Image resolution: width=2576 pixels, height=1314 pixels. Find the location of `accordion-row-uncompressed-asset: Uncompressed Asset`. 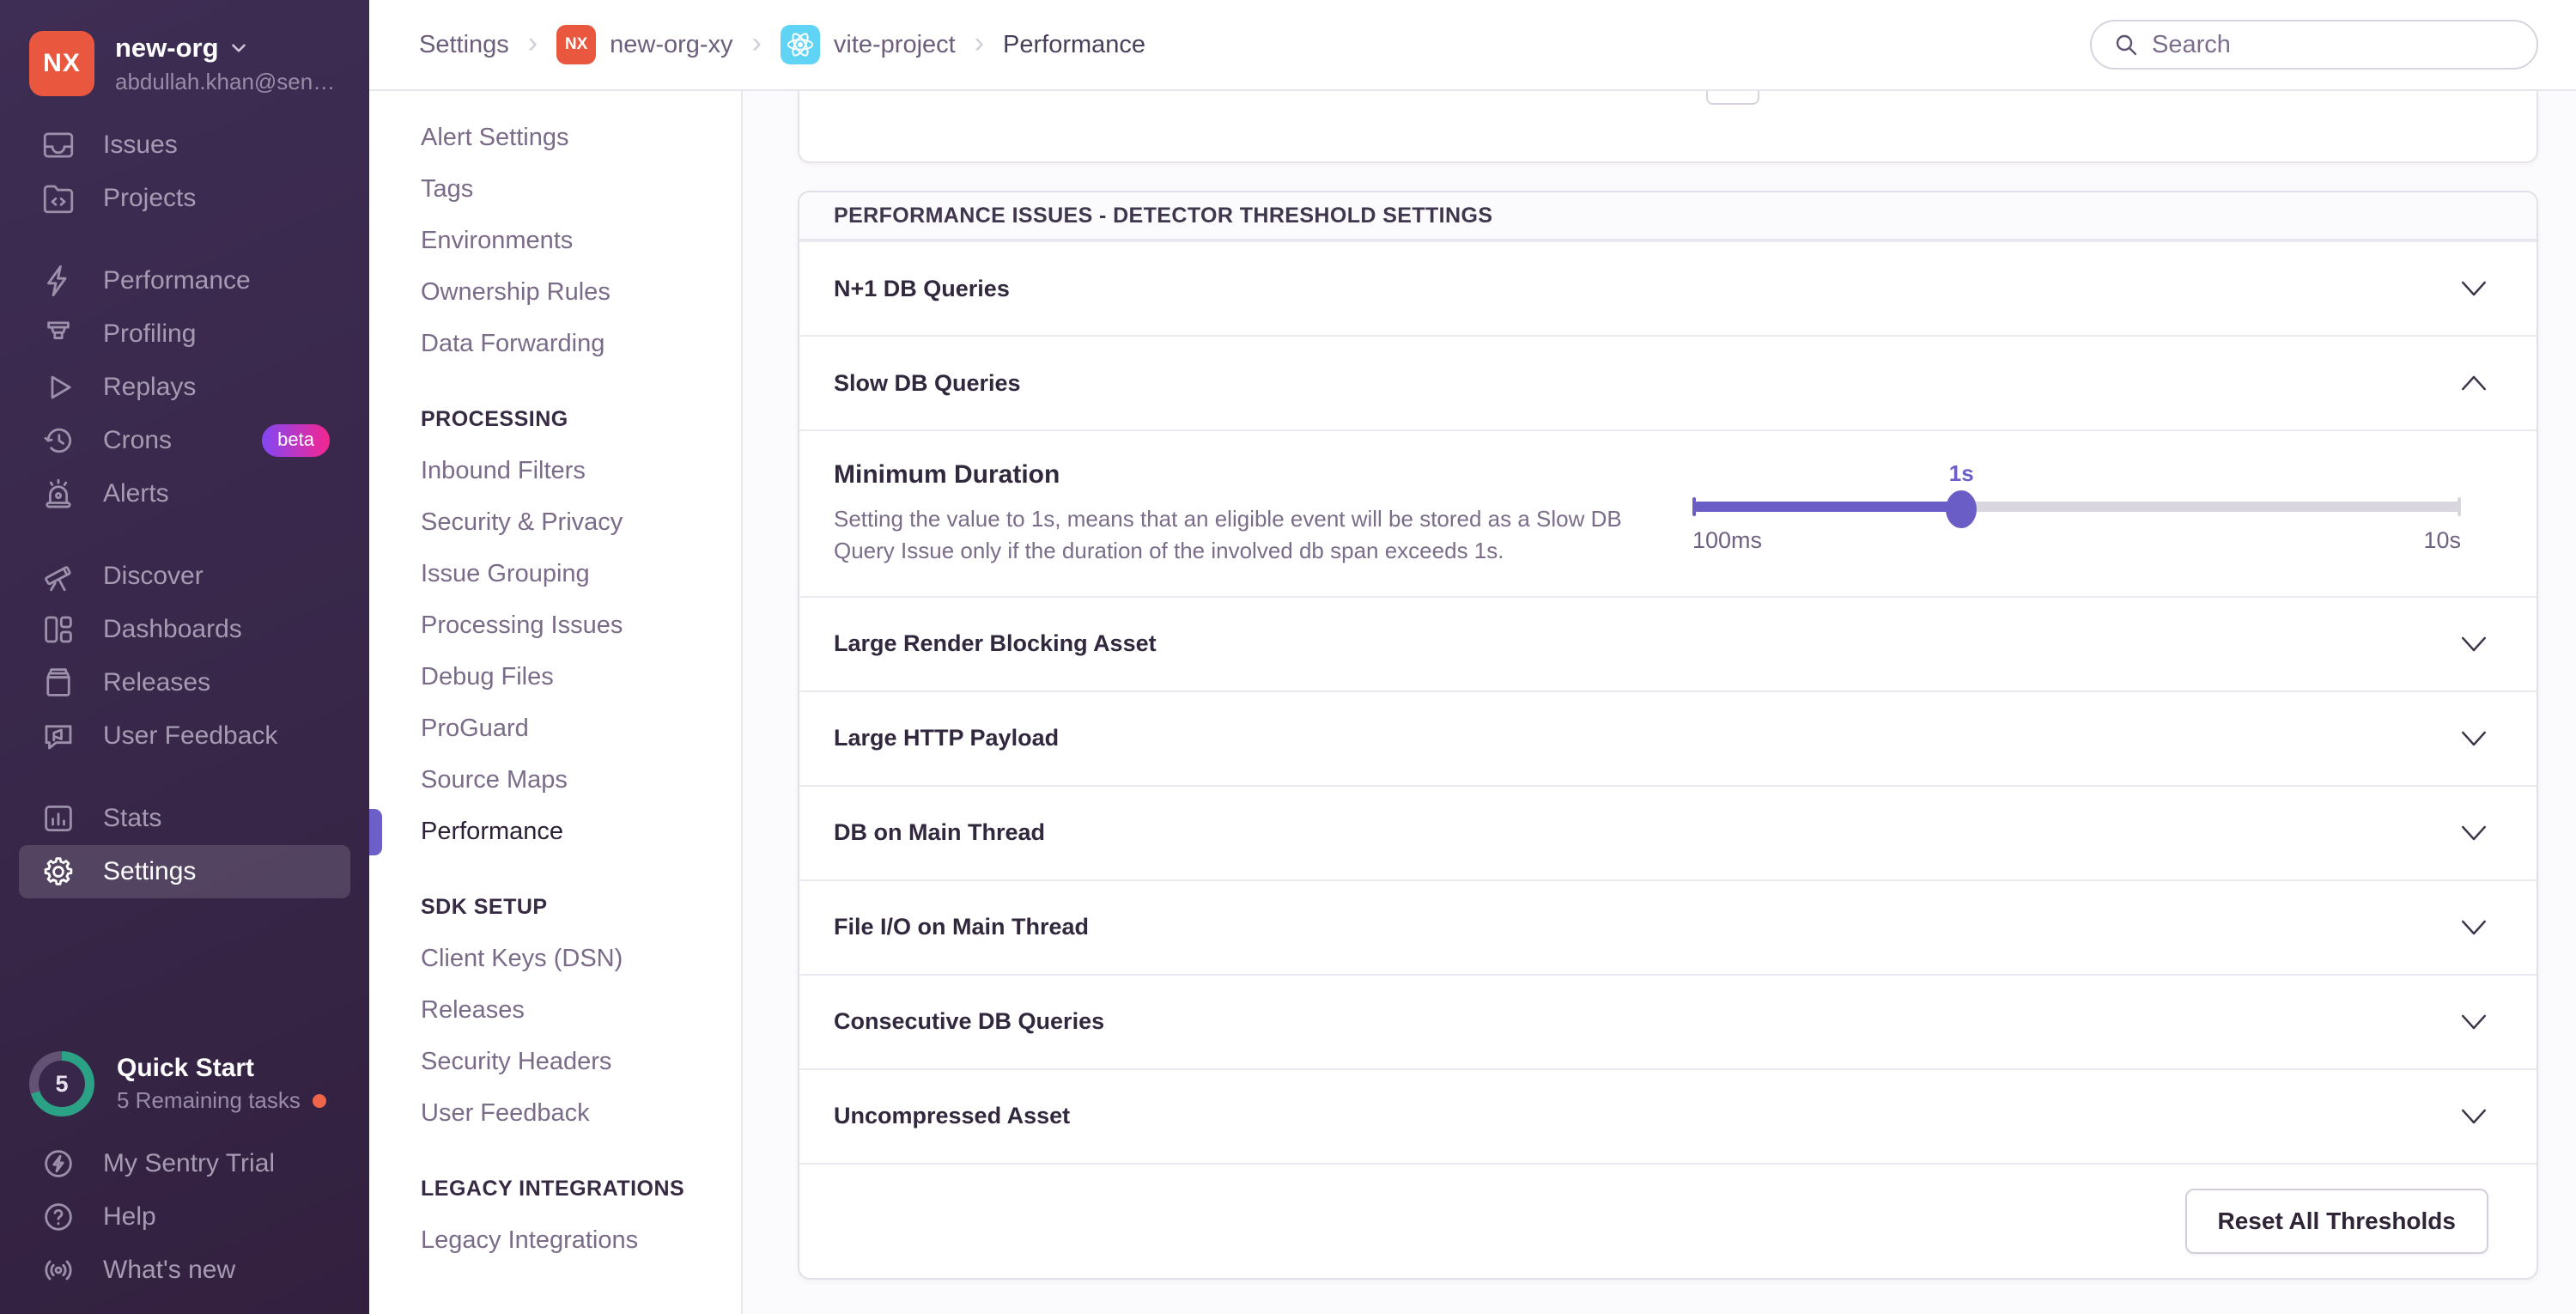

accordion-row-uncompressed-asset: Uncompressed Asset is located at coordinates (1668, 1115).